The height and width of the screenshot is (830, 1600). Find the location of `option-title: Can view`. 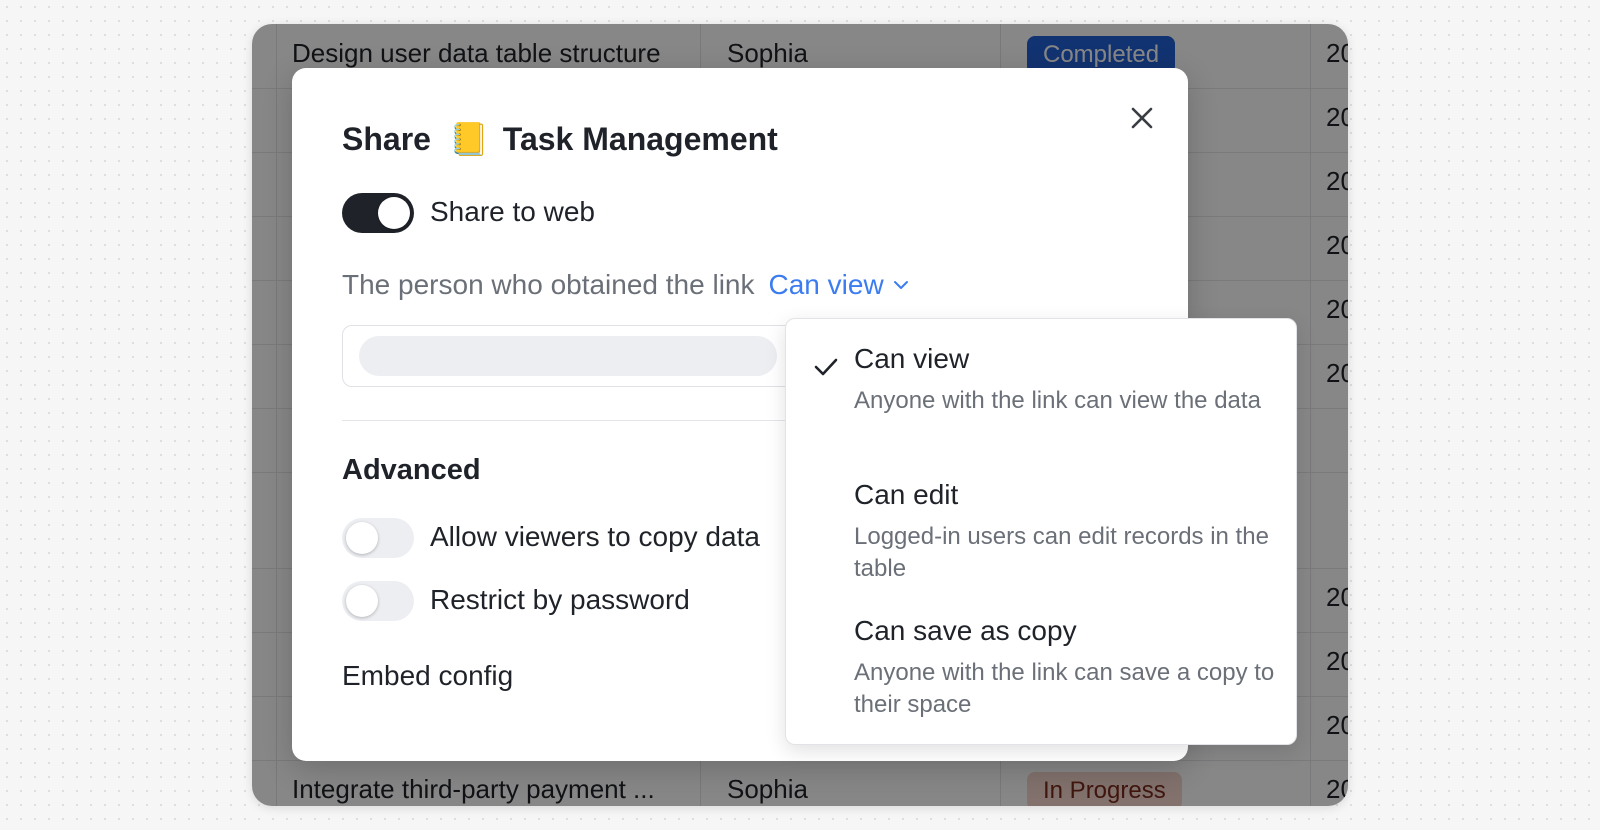

option-title: Can view is located at coordinates (912, 358).